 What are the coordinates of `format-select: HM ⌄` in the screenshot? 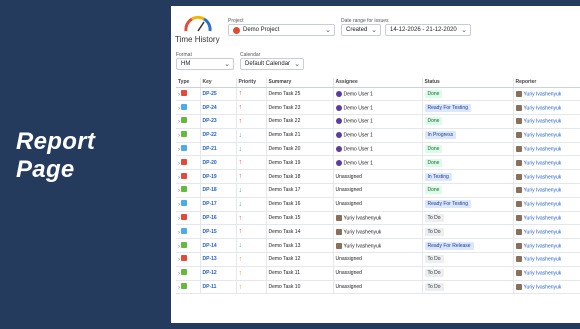 It's located at (205, 64).